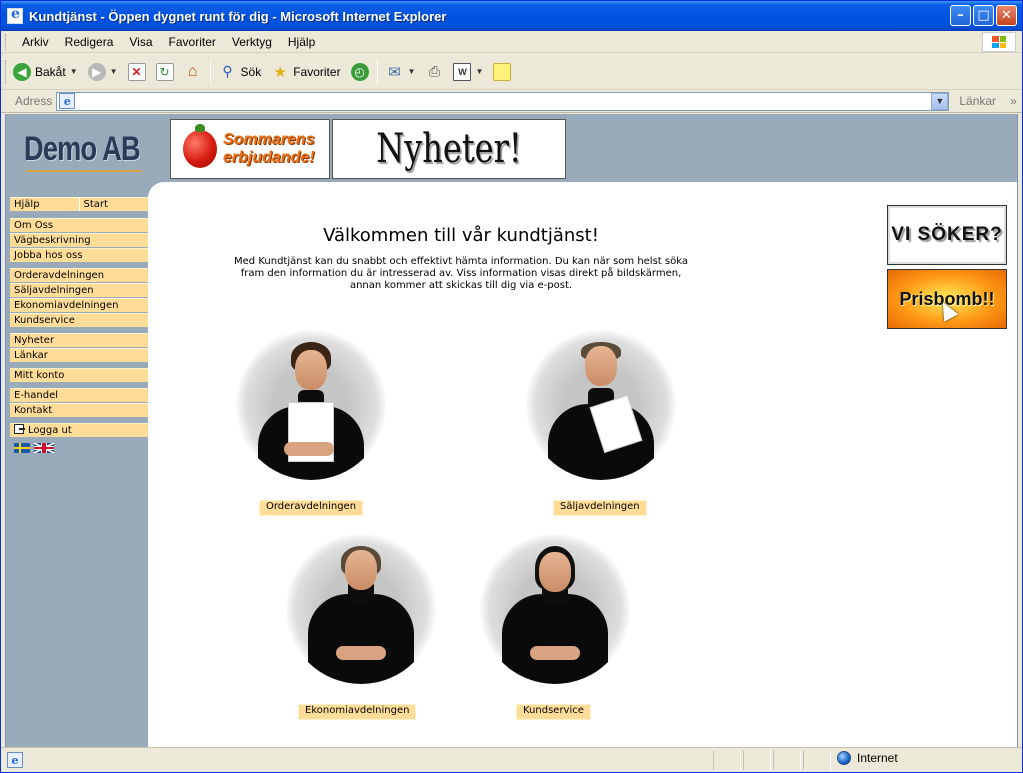  I want to click on ie-icon, so click(15, 15).